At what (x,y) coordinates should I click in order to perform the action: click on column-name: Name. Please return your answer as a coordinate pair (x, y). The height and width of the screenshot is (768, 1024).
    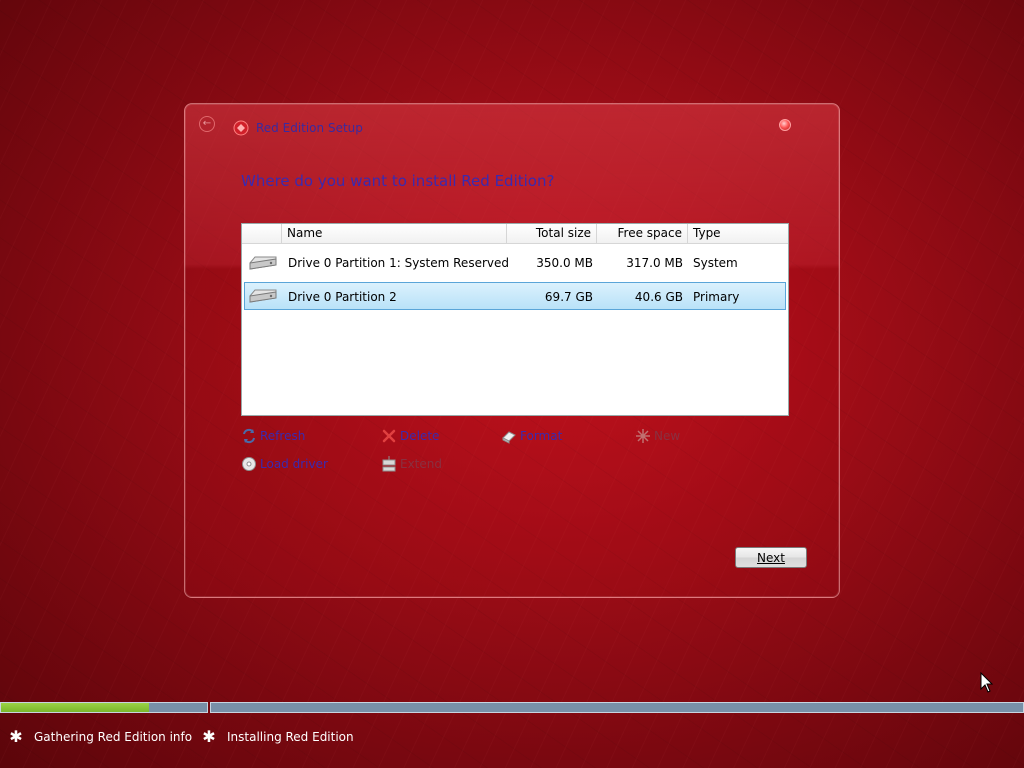
    Looking at the image, I should click on (394, 233).